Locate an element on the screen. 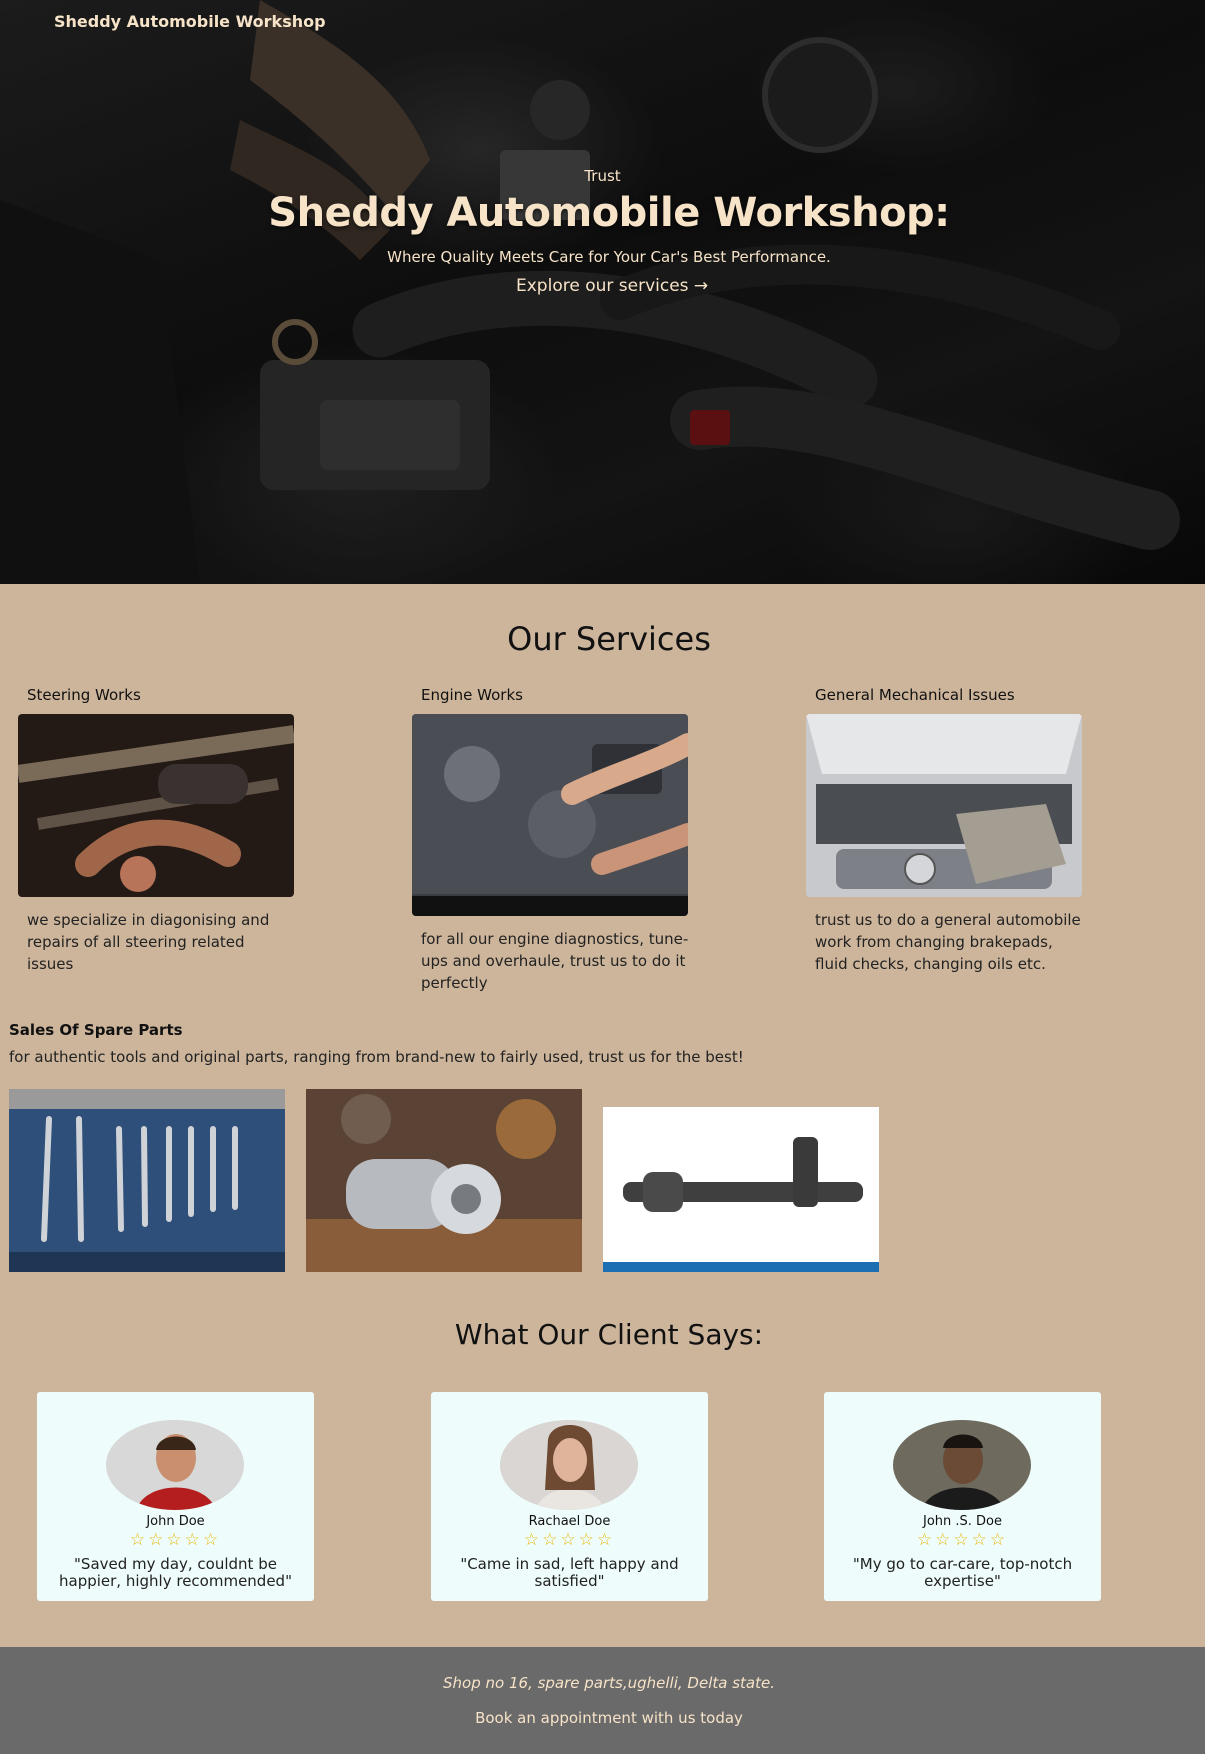  engine-works-image is located at coordinates (550, 815).